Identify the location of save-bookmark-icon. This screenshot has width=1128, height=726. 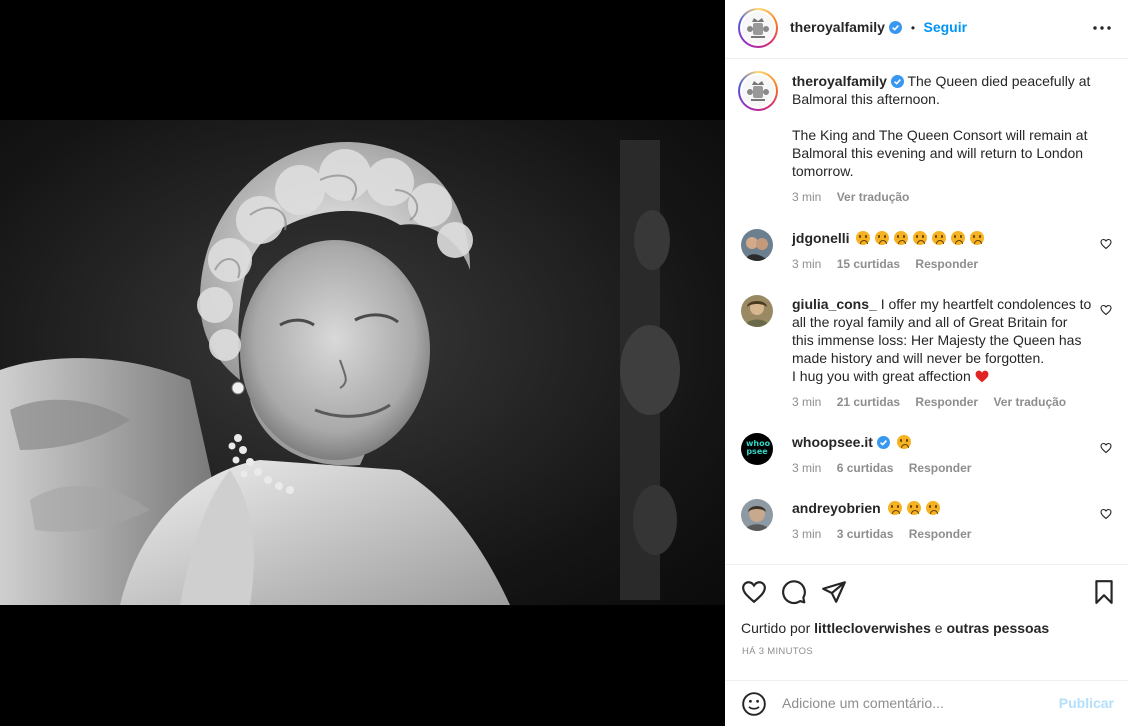
(1104, 592).